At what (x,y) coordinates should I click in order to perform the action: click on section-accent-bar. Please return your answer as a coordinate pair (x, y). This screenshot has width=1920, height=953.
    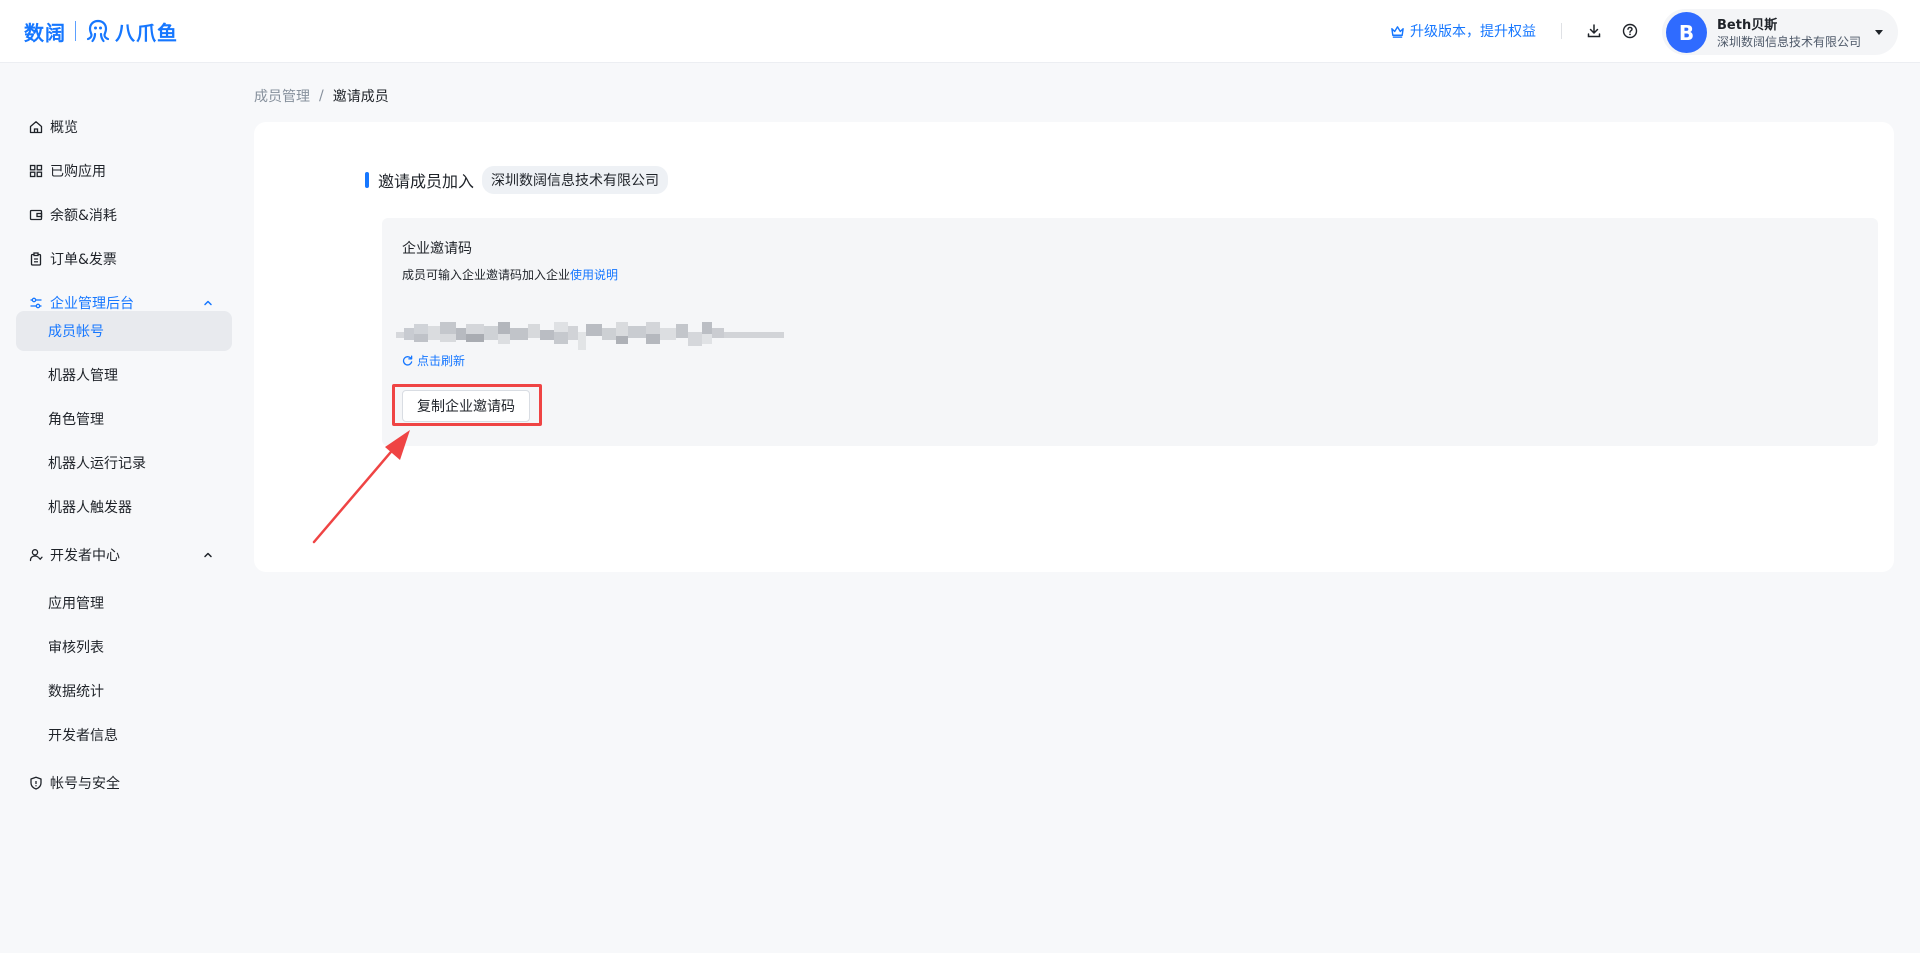
    Looking at the image, I should click on (367, 180).